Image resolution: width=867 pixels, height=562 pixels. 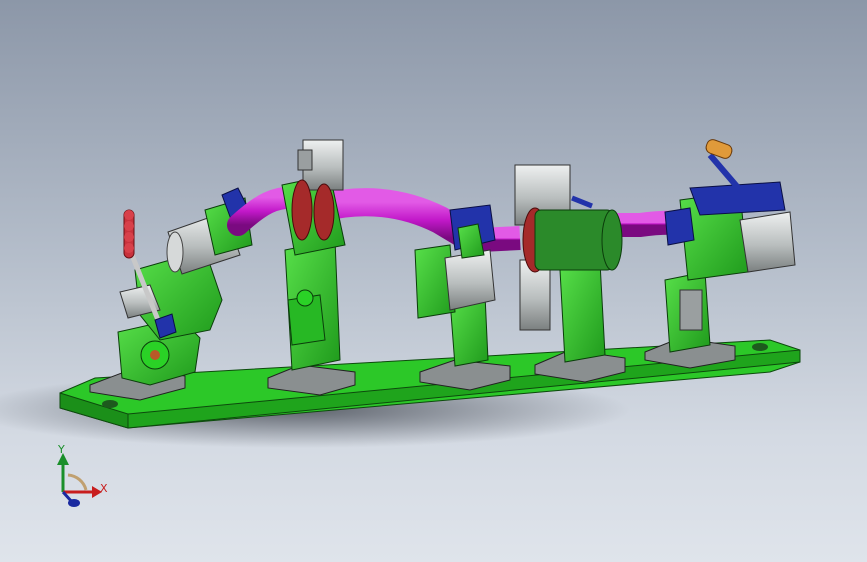 I want to click on x-axis-label: X, so click(x=104, y=488).